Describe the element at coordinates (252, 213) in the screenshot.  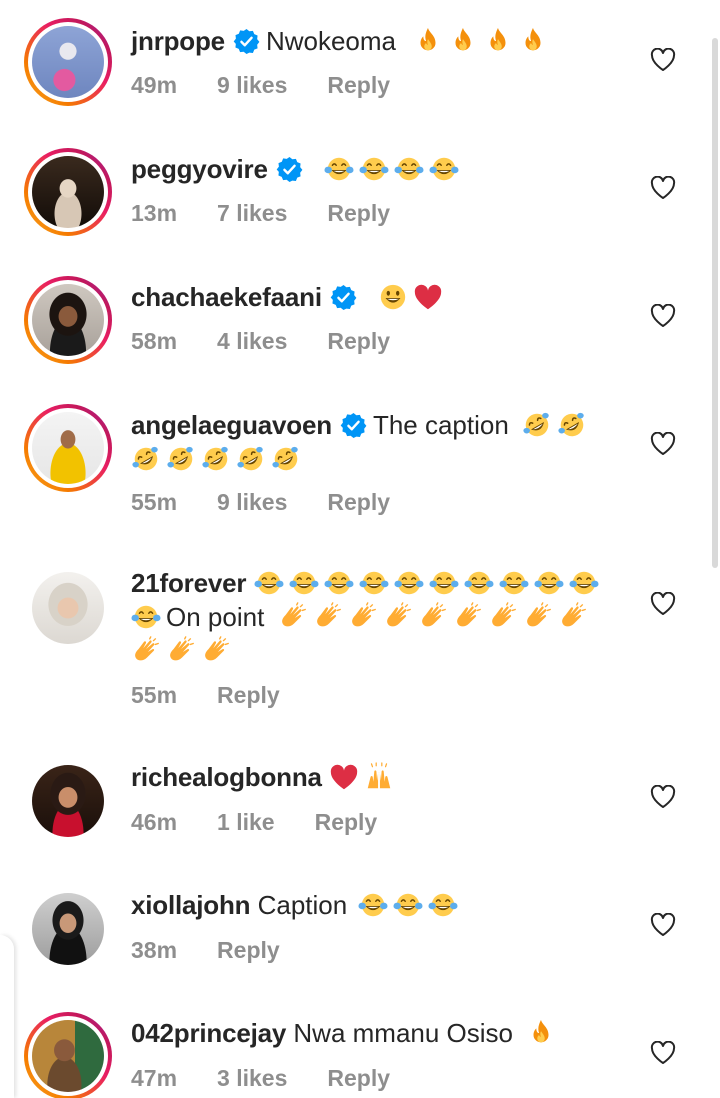
I see `comment-likes: 7 likes` at that location.